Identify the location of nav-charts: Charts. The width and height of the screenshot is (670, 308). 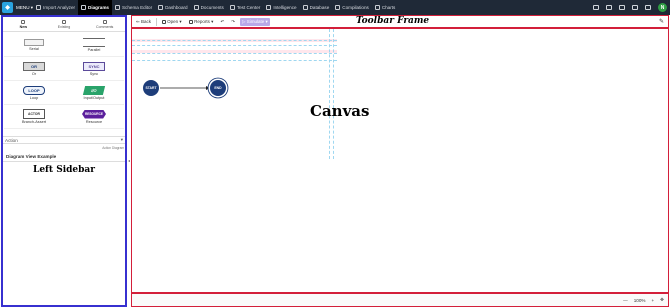
(385, 7).